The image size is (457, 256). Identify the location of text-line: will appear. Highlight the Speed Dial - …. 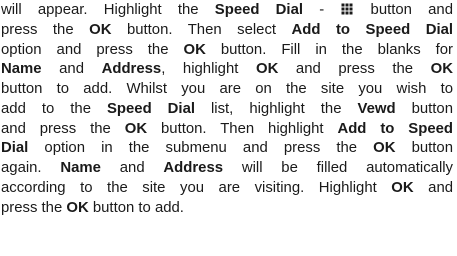
(227, 11).